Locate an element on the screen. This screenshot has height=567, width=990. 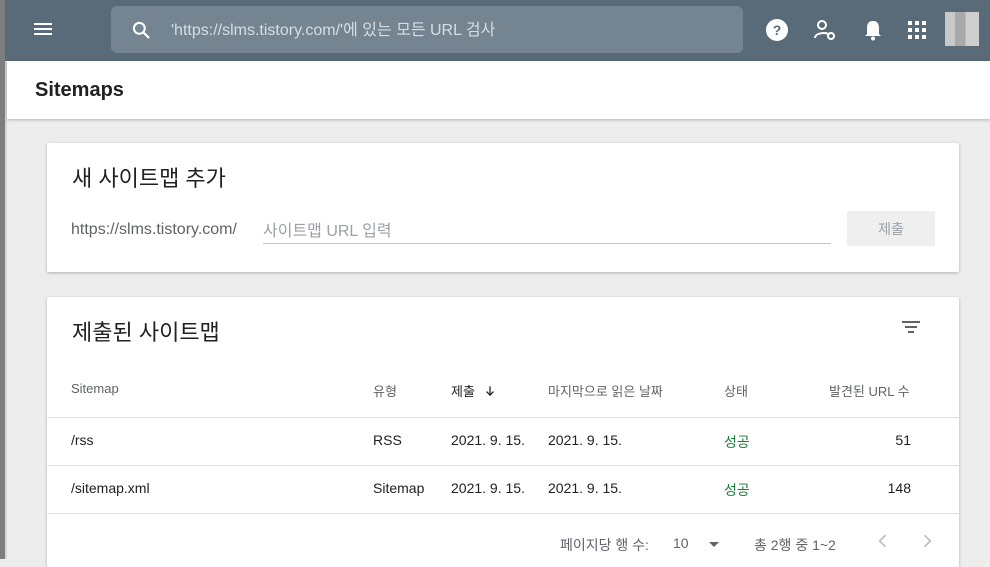
apps-icon is located at coordinates (917, 30).